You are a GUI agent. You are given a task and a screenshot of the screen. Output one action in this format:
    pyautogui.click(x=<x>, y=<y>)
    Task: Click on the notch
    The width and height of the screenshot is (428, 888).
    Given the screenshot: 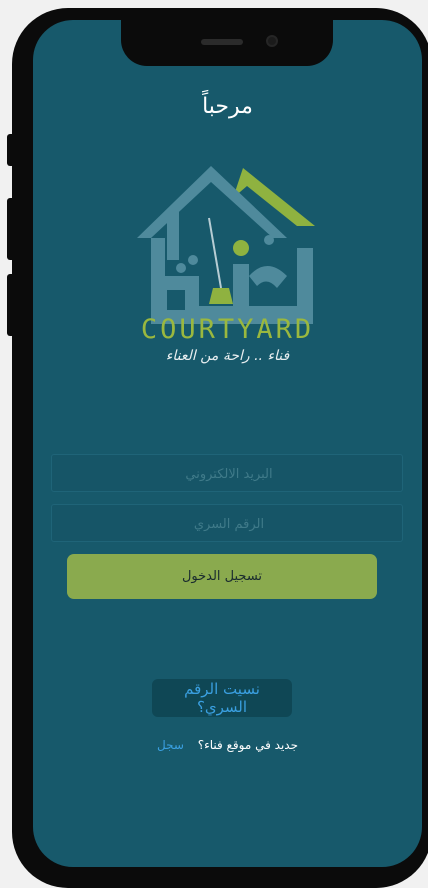 What is the action you would take?
    pyautogui.click(x=227, y=43)
    